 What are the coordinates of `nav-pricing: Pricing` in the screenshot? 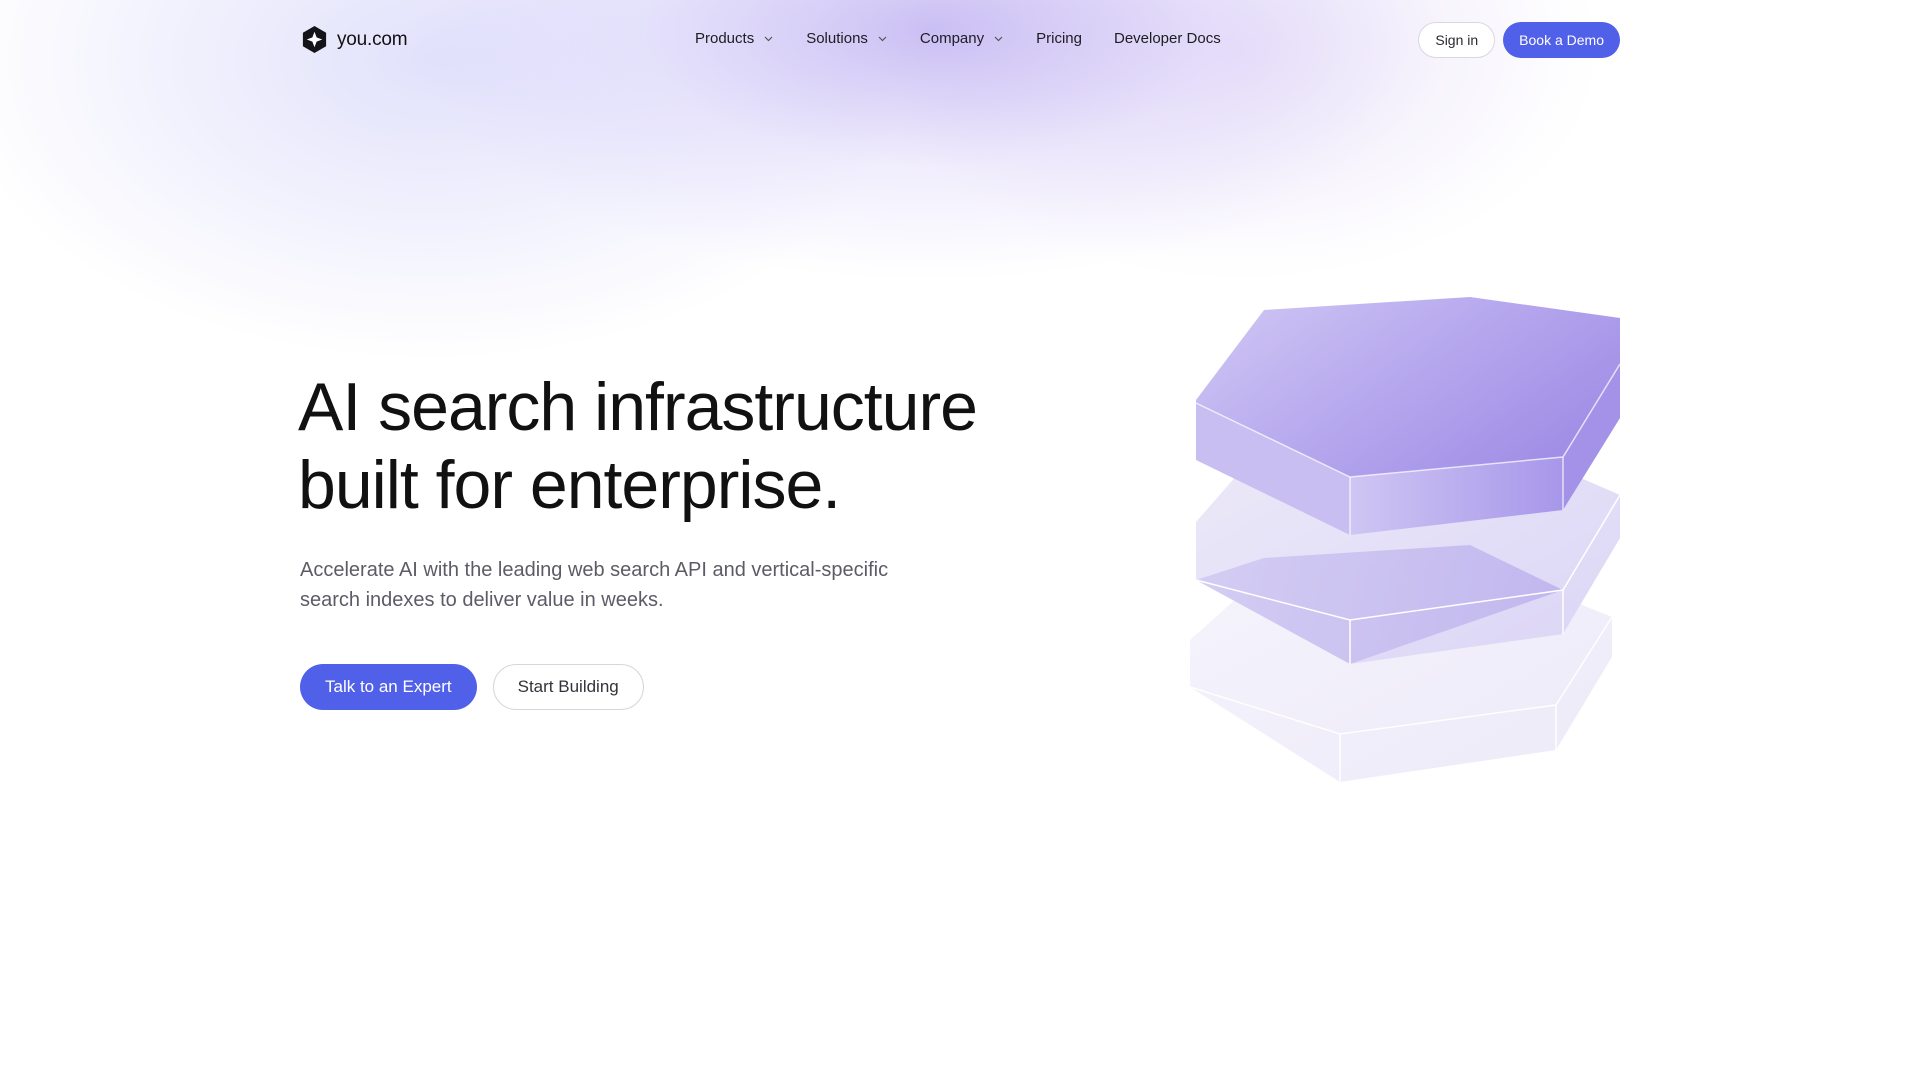 It's located at (1059, 38).